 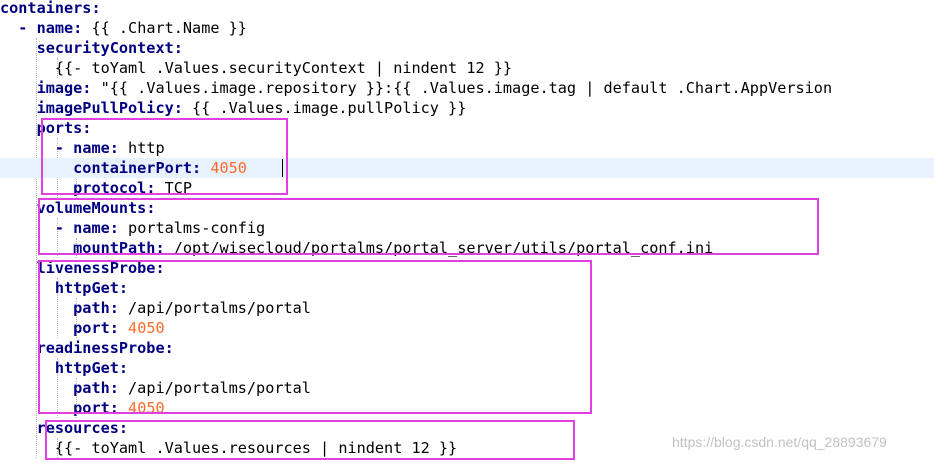 What do you see at coordinates (59, 88) in the screenshot?
I see `yaml-key: image` at bounding box center [59, 88].